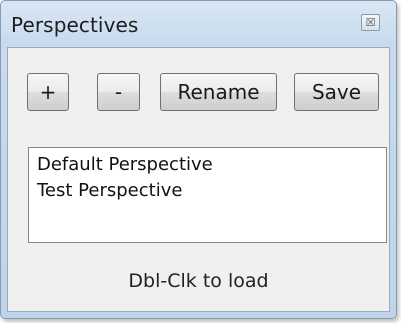  Describe the element at coordinates (207, 191) in the screenshot. I see `list-item: Test Perspective` at that location.